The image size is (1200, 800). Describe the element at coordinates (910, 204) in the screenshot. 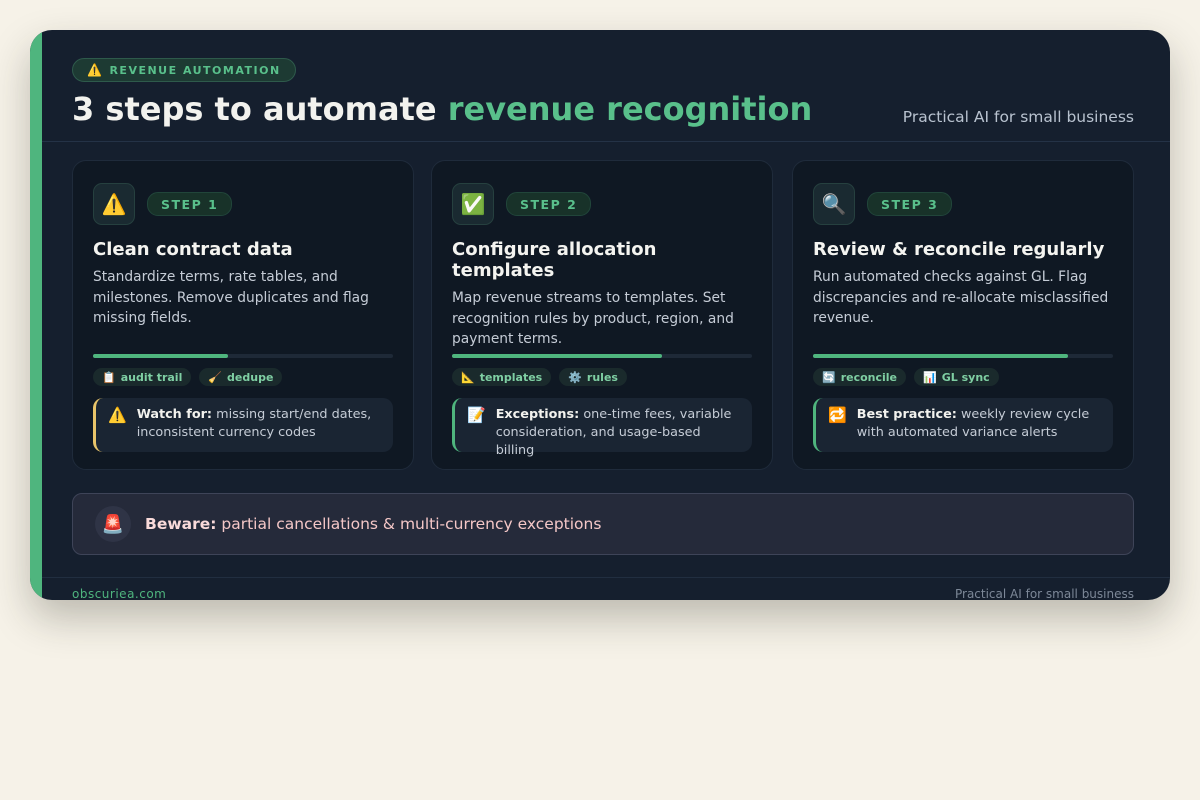

I see `step-label: STEP 3` at that location.